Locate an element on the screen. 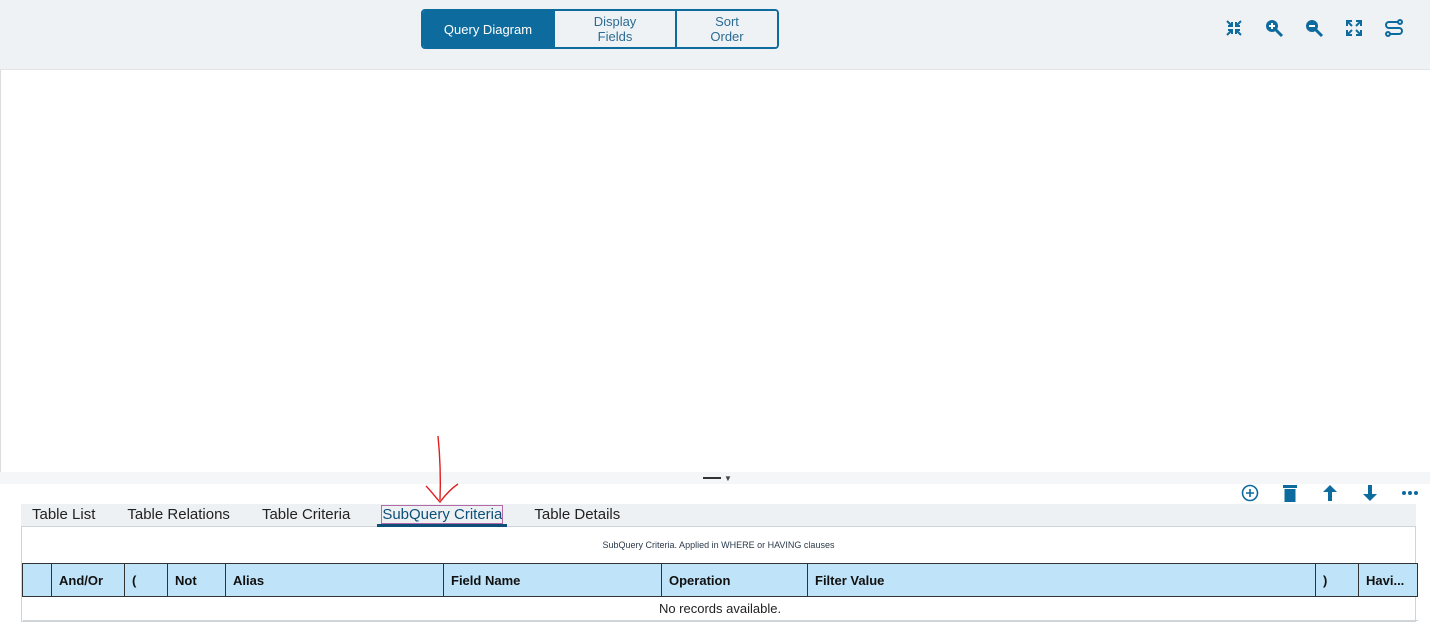 This screenshot has width=1430, height=630. tab-label: Table Relations is located at coordinates (178, 514).